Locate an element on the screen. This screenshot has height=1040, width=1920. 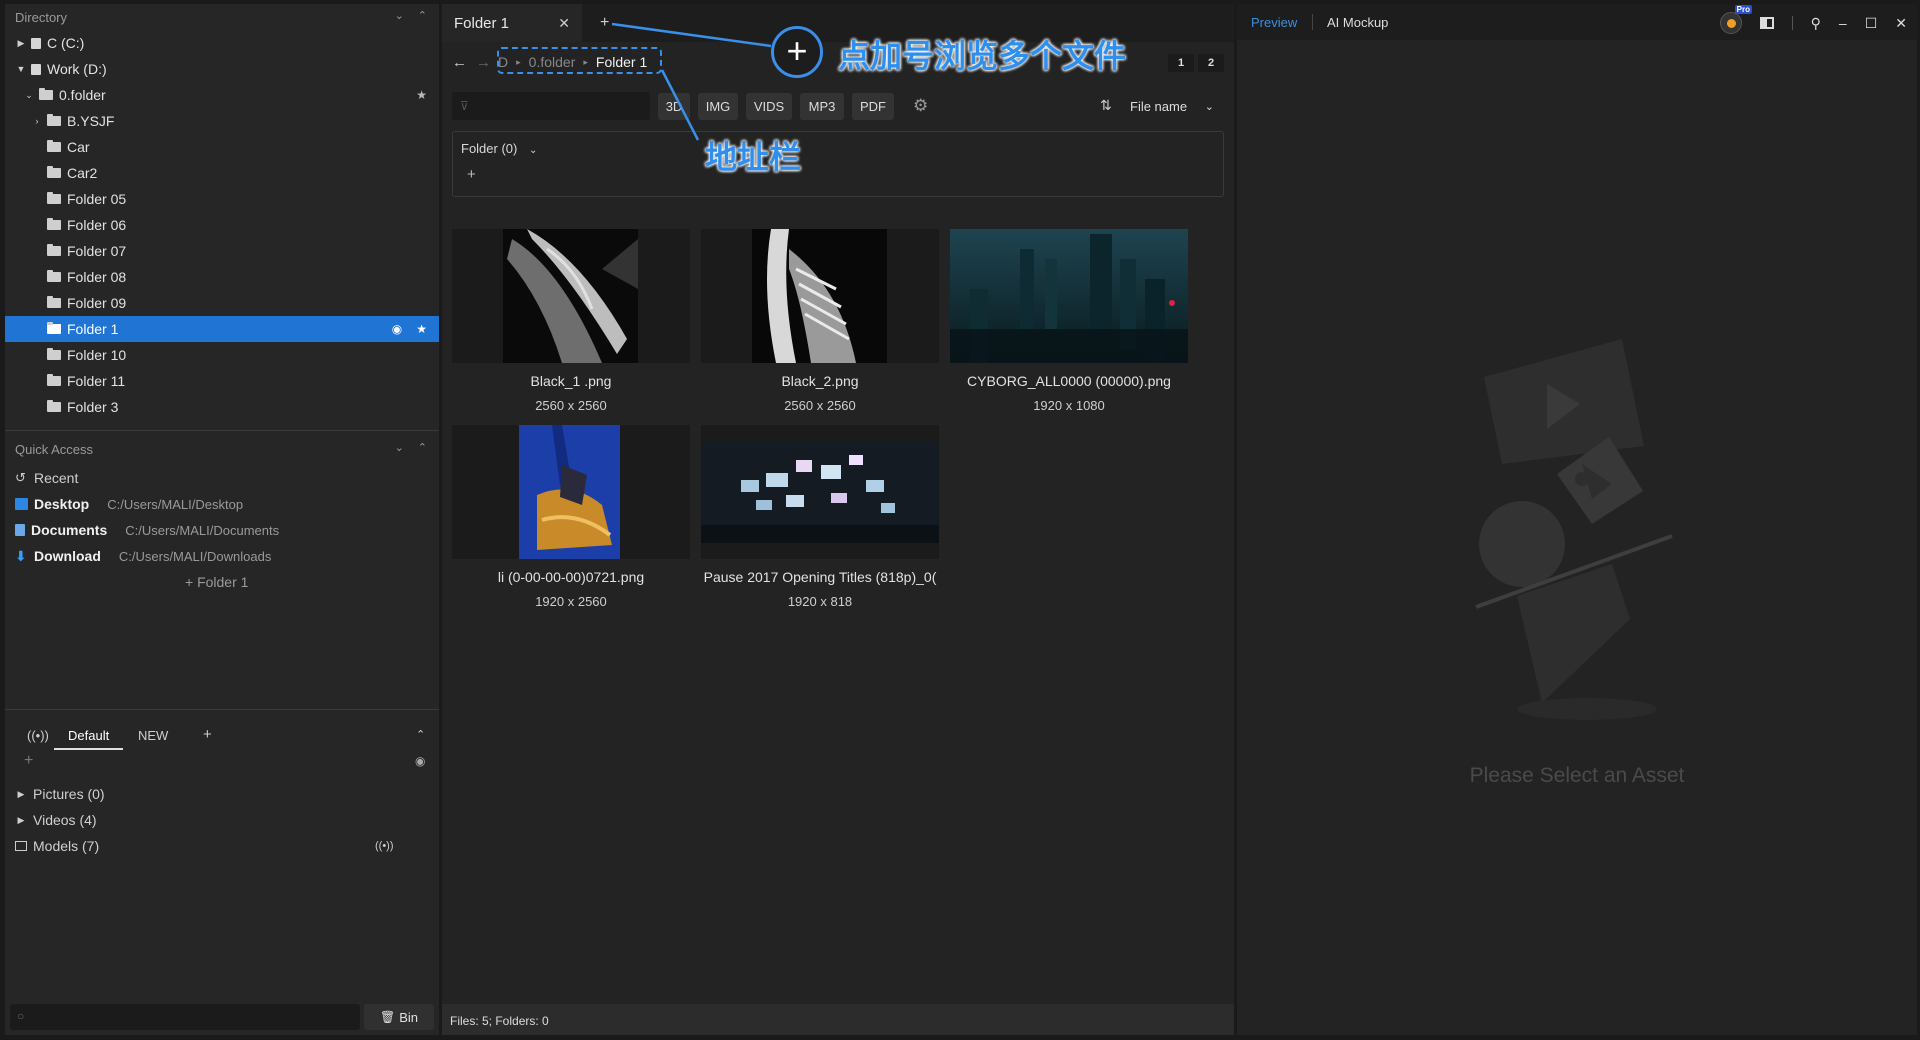
tab-folder-1: Folder 1 ✕ is located at coordinates (512, 23).